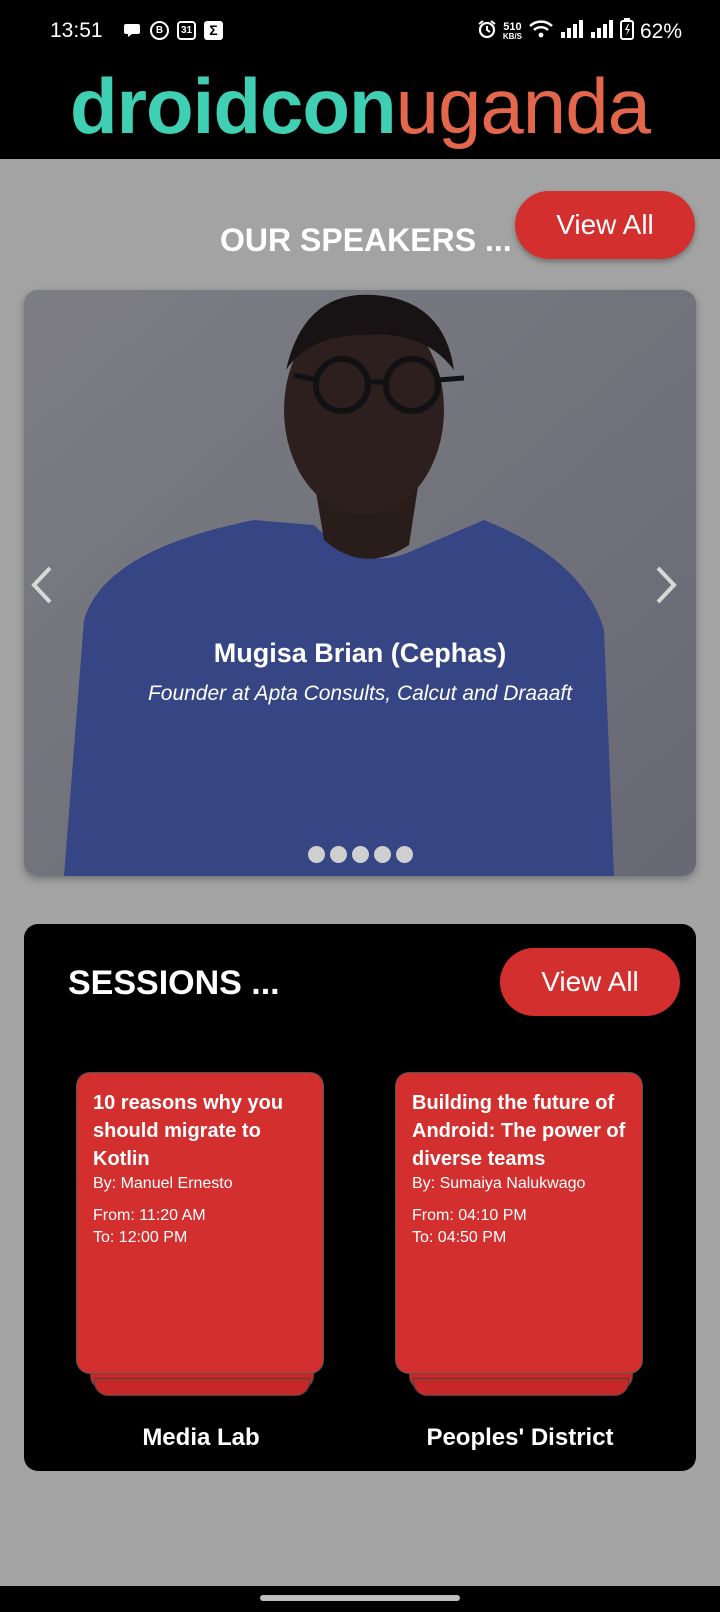 The height and width of the screenshot is (1612, 720). Describe the element at coordinates (201, 1437) in the screenshot. I see `session-location: Media Lab` at that location.